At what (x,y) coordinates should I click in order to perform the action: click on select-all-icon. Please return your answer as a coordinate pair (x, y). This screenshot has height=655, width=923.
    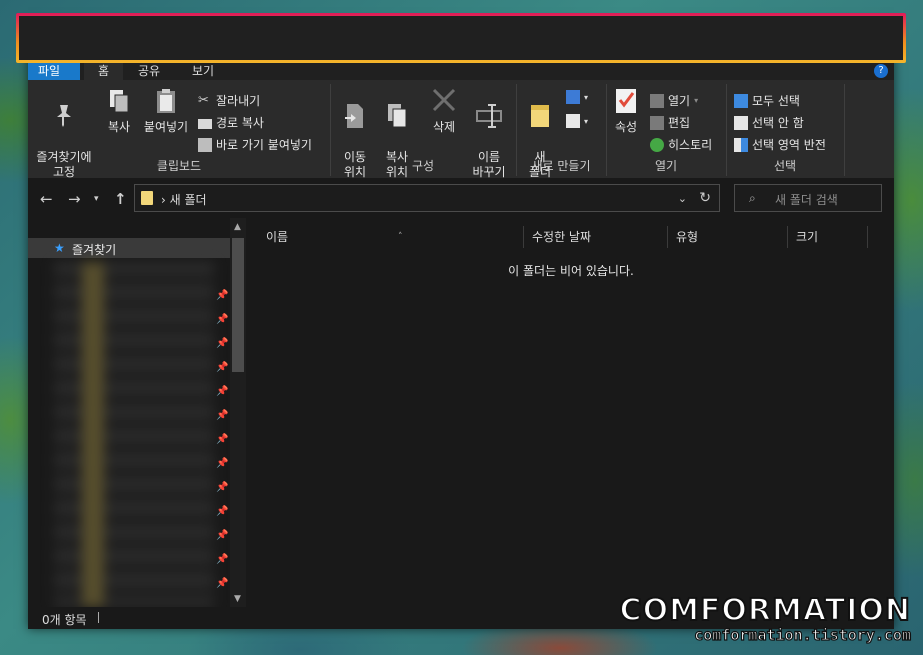
    Looking at the image, I should click on (741, 100).